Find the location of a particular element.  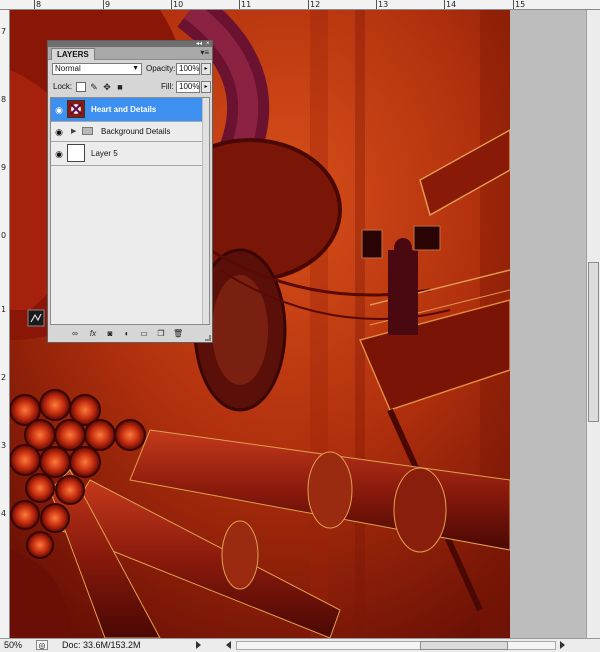

ruler-label: 12 is located at coordinates (315, 4).